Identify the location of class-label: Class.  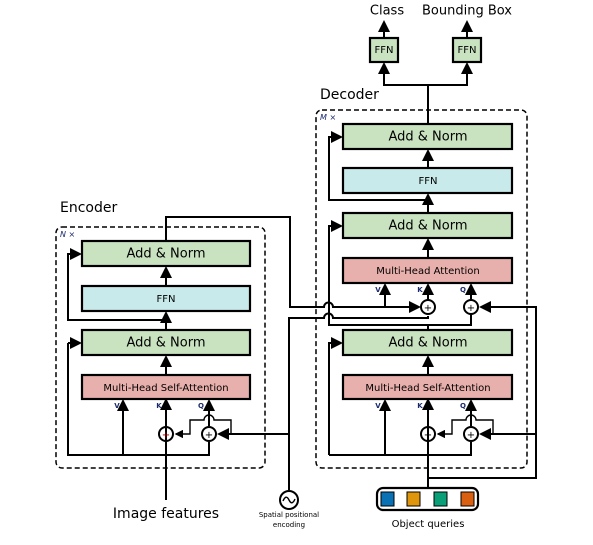
(387, 11).